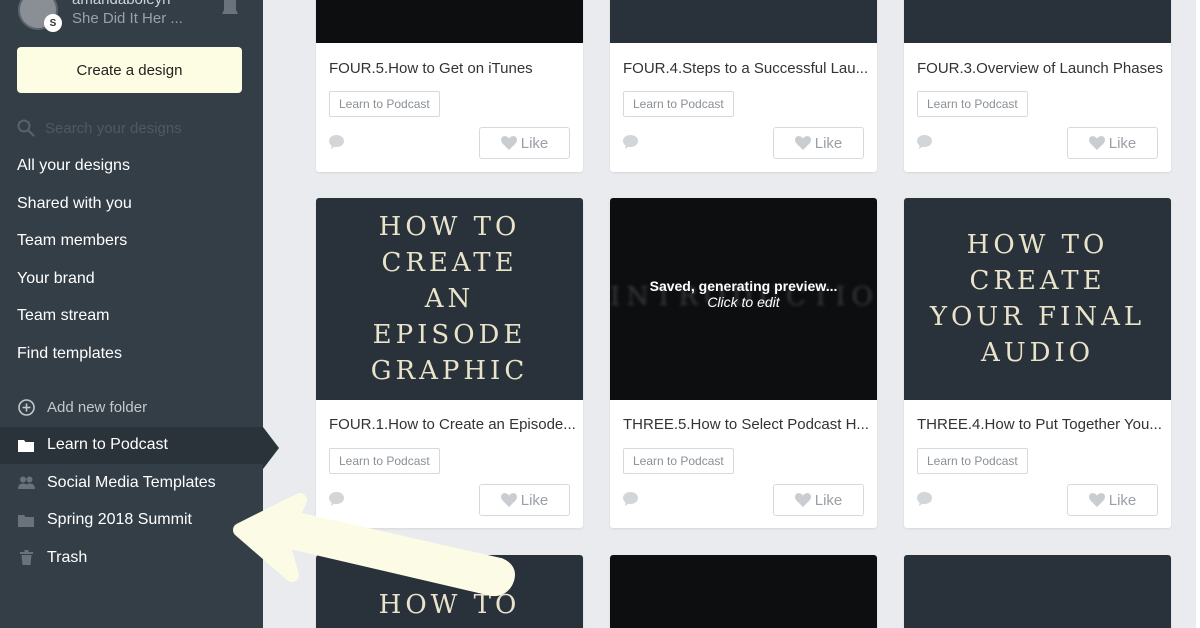 Image resolution: width=1200 pixels, height=628 pixels. I want to click on thumbnail-text: HOW TO CREATE AN EPISODE GRAPHIC, so click(449, 299).